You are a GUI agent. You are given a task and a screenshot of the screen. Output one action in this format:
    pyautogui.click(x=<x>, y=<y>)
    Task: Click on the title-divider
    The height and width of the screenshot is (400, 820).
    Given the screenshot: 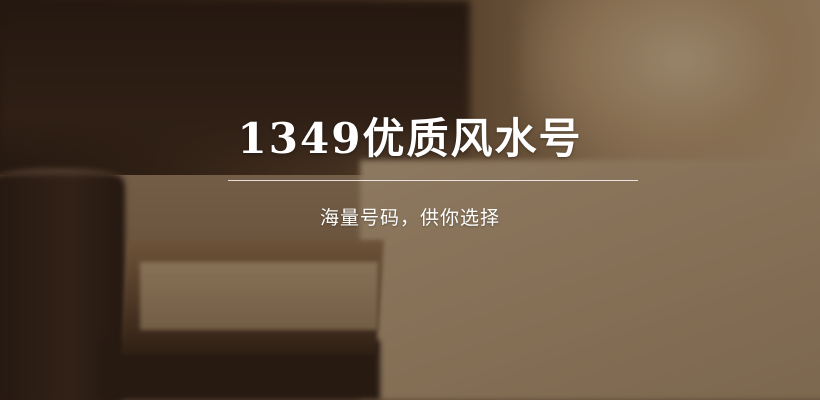 What is the action you would take?
    pyautogui.click(x=433, y=180)
    